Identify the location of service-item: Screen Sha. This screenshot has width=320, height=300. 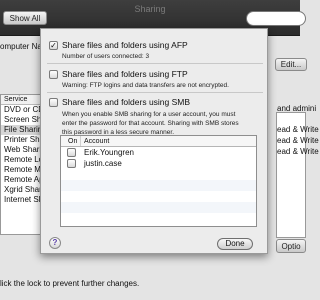
(21, 120).